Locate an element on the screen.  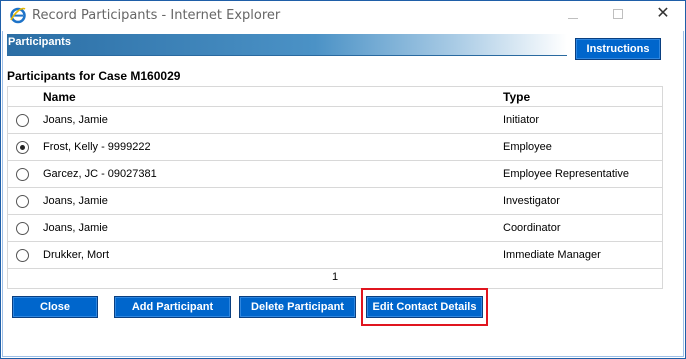
internet-explorer-icon is located at coordinates (18, 15).